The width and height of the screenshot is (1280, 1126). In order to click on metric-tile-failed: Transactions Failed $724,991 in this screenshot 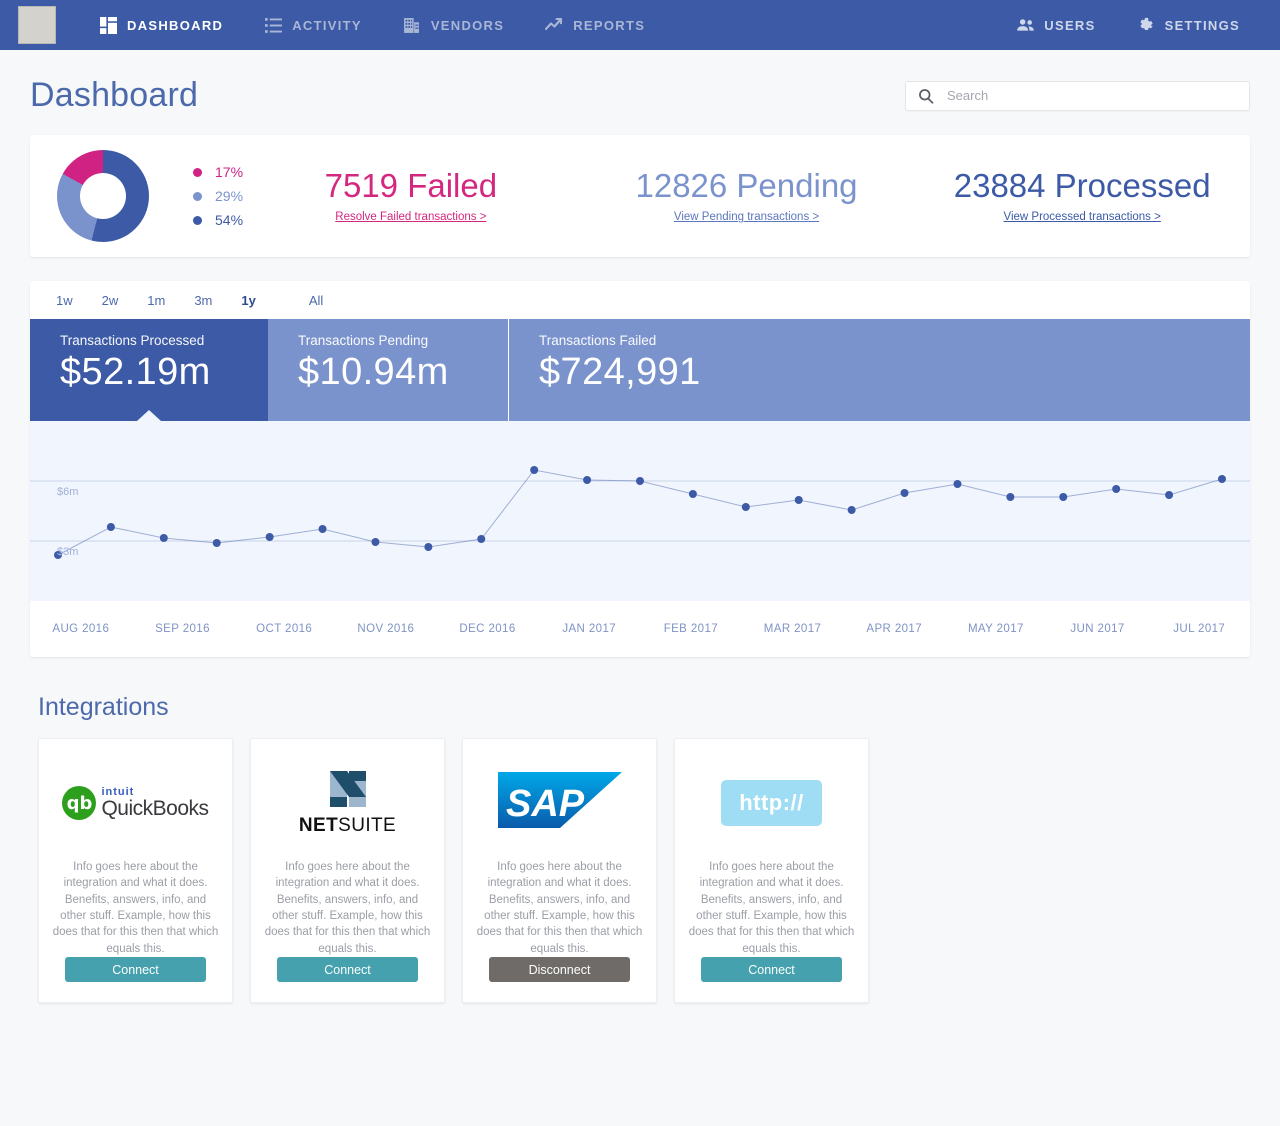, I will do `click(879, 370)`.